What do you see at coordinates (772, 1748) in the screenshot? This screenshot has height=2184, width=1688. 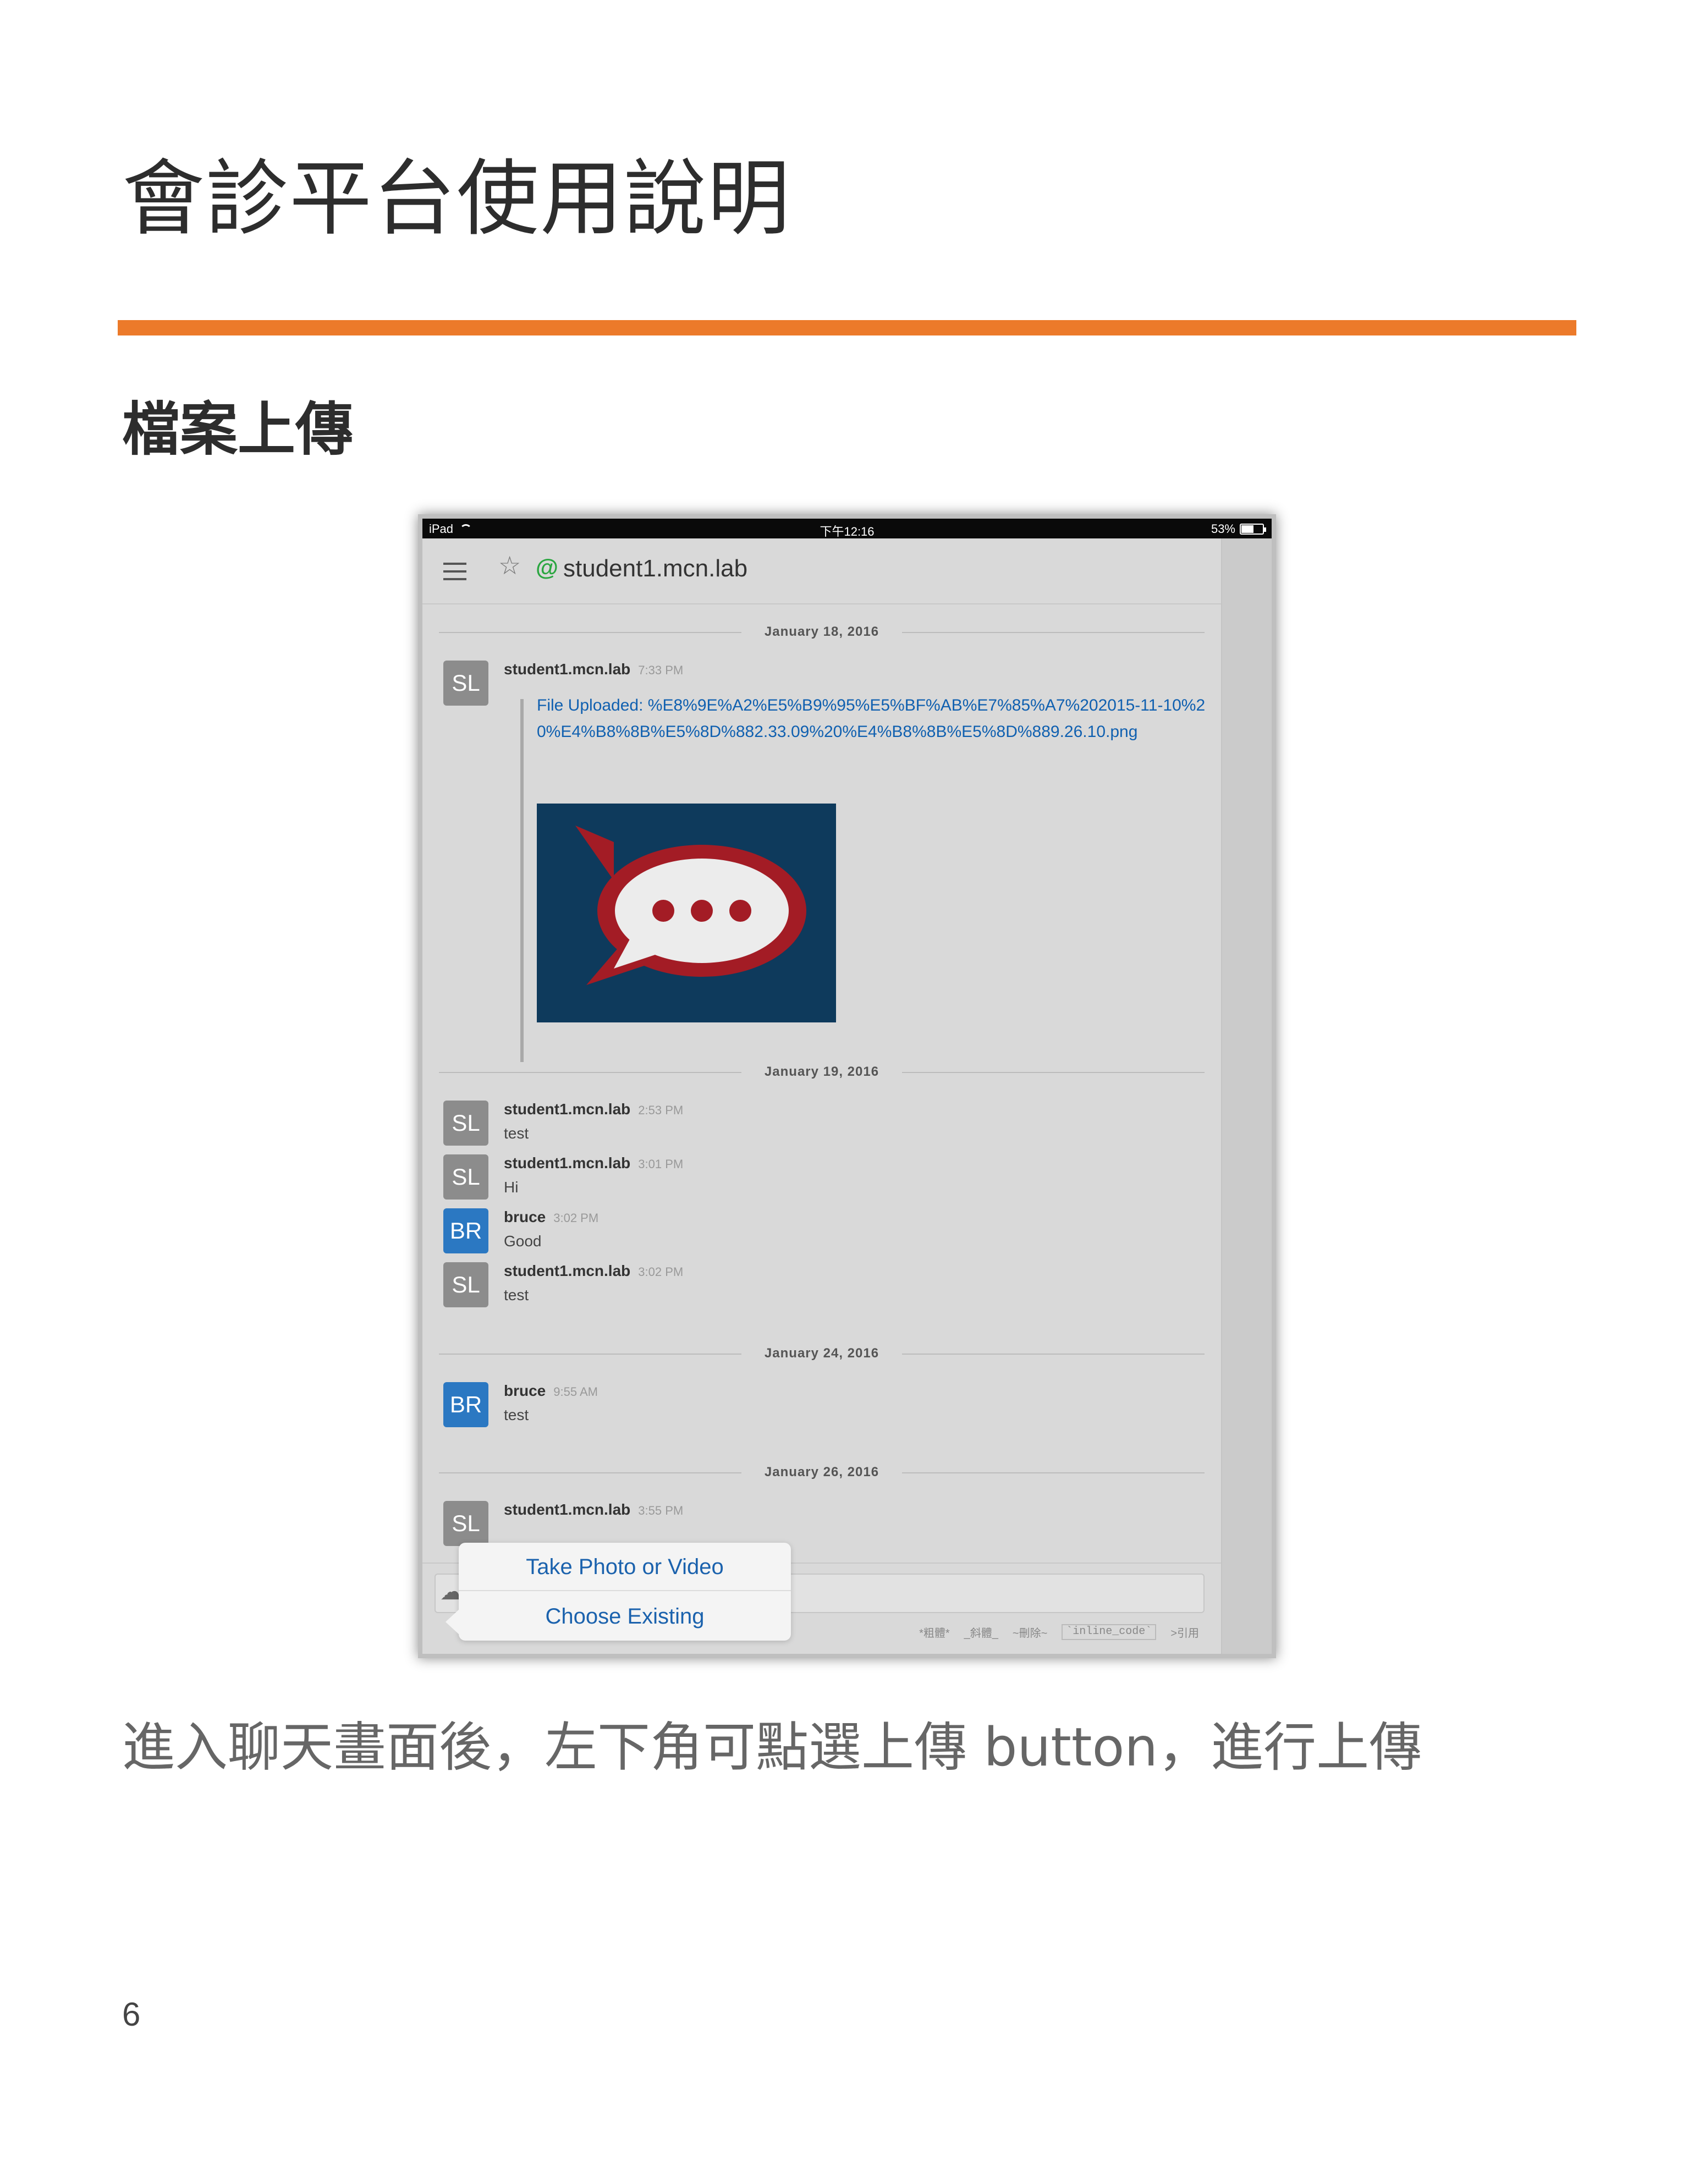 I see `caption-text: 進入聊天畫面後，左下角可點選上傳 button，進行上傳` at bounding box center [772, 1748].